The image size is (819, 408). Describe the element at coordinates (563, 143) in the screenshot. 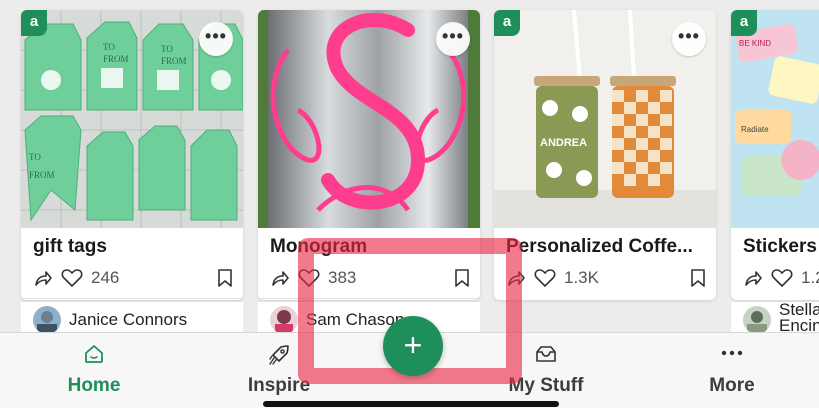

I see `svg-text: ANDREA` at that location.